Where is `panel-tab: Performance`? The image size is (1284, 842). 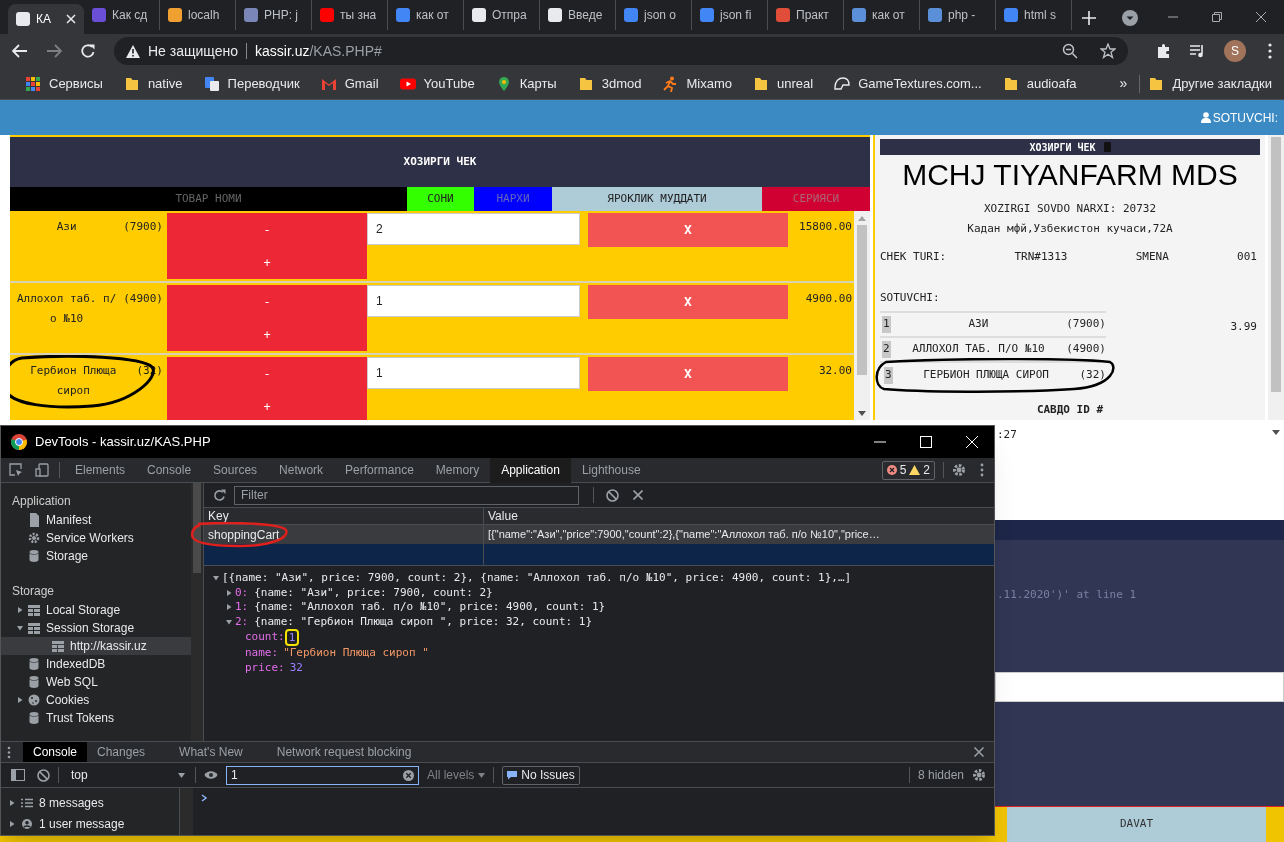 panel-tab: Performance is located at coordinates (379, 470).